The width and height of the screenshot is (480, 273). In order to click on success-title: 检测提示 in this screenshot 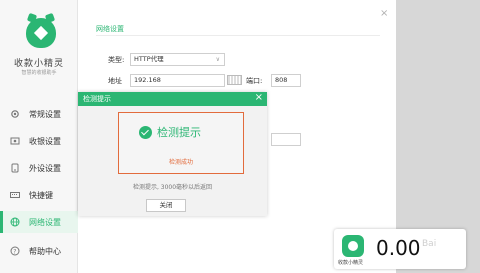, I will do `click(179, 132)`.